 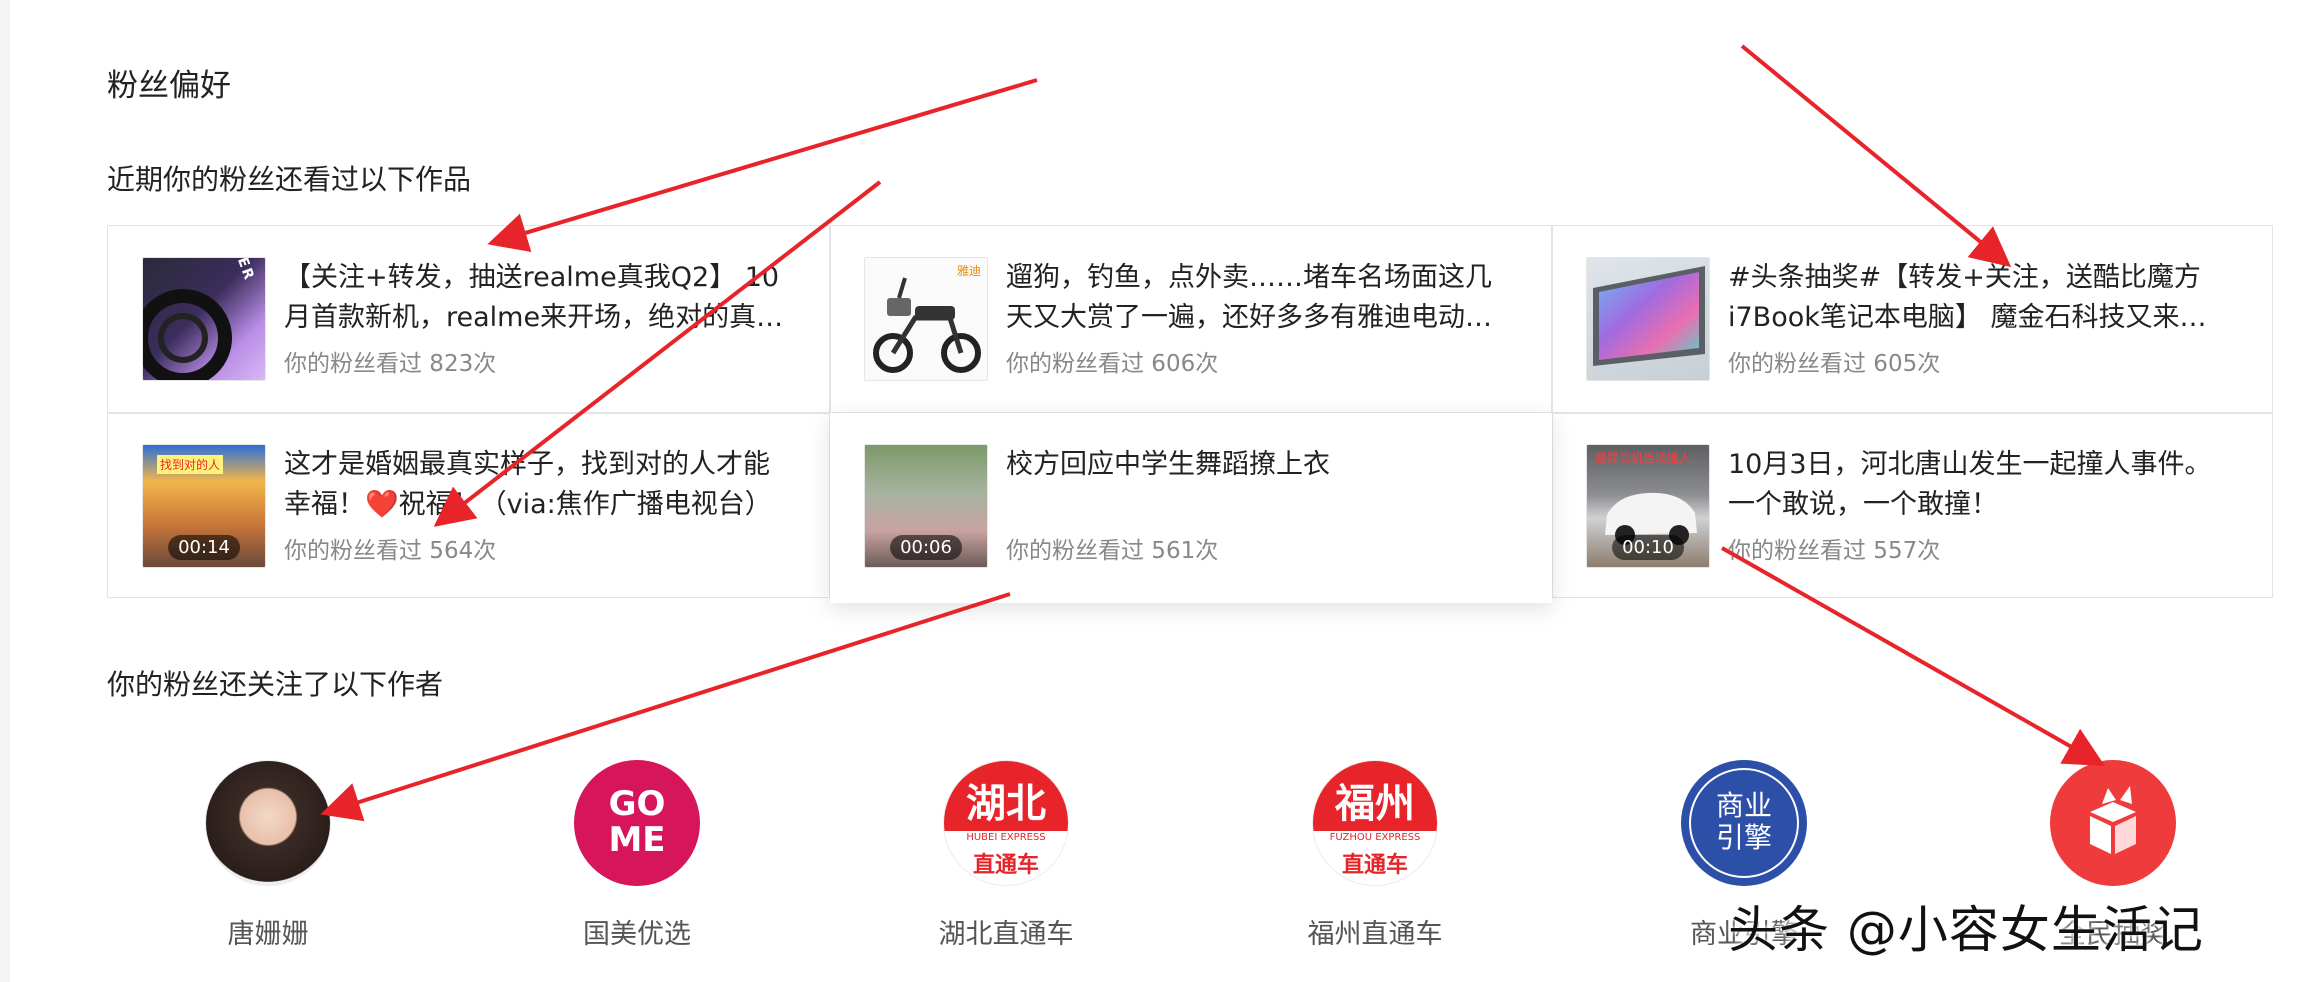 I want to click on thumbnail-logo-text: 雅迪, so click(x=968, y=271).